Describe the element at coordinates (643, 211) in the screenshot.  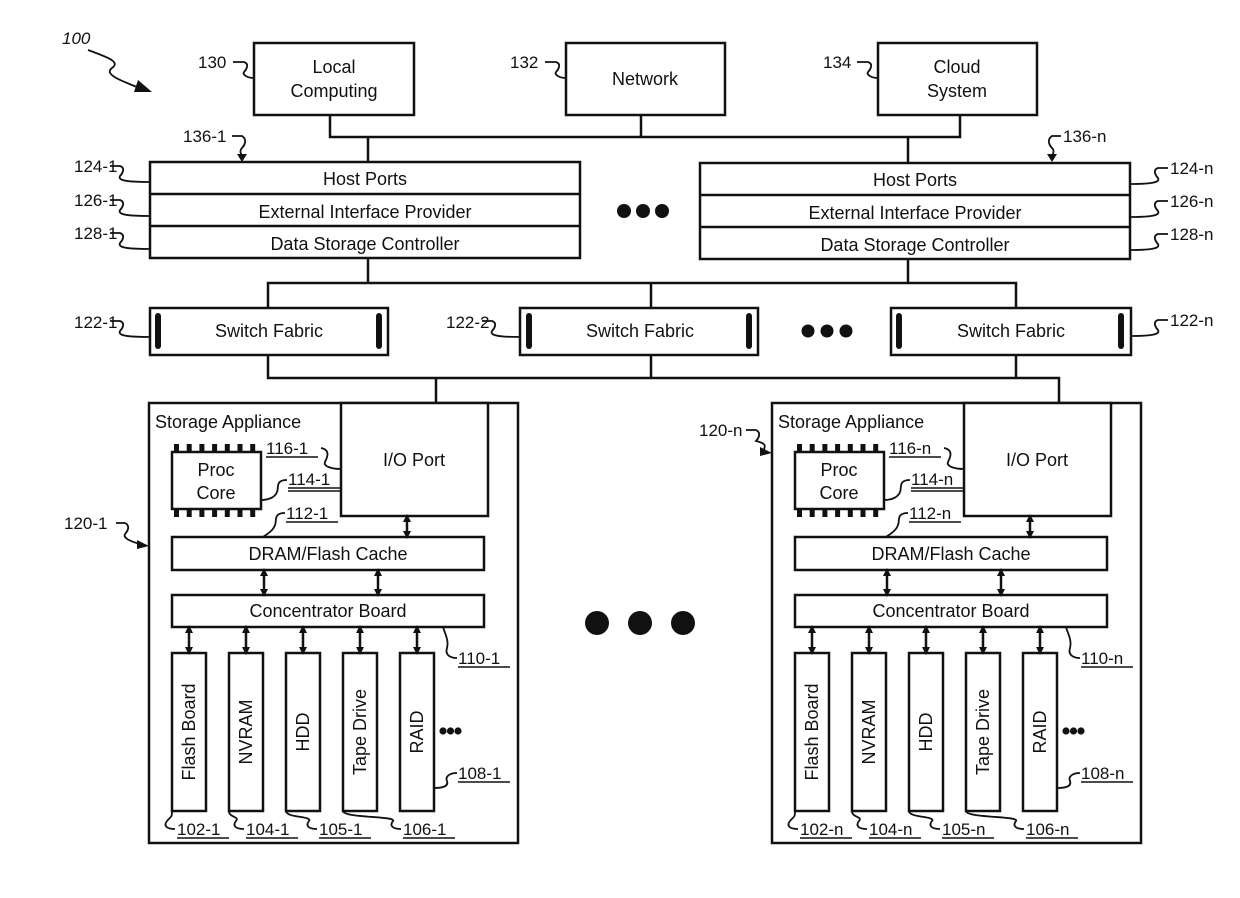
I see `controllers-ellipsis` at that location.